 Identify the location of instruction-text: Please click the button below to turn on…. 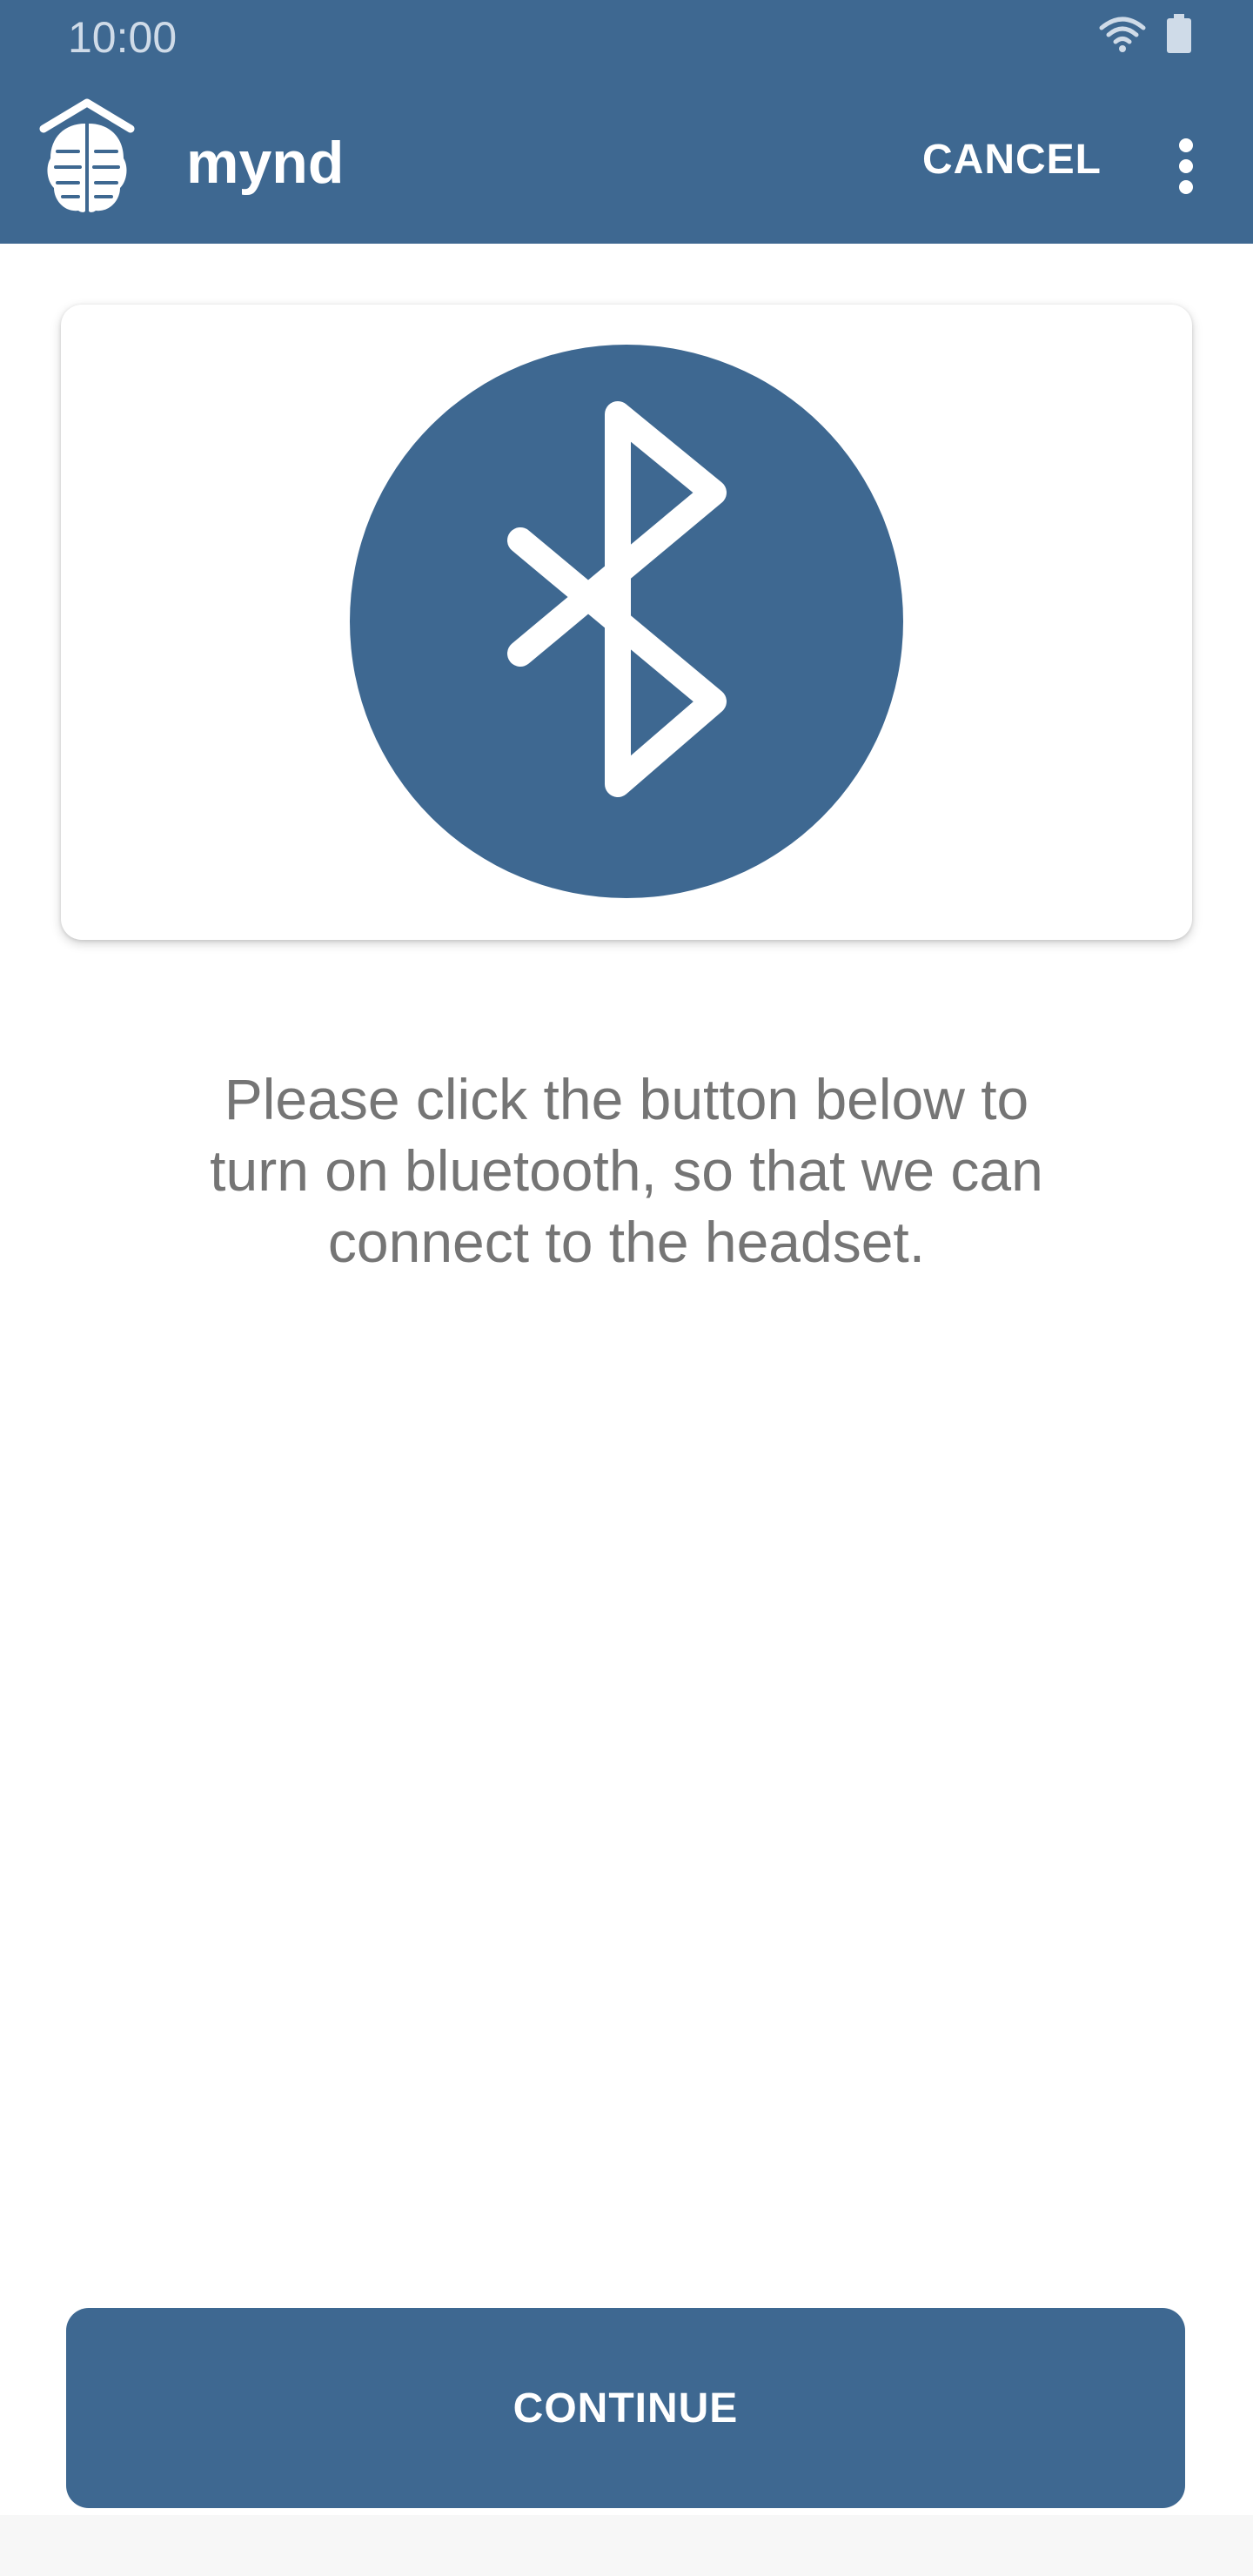
(626, 1170).